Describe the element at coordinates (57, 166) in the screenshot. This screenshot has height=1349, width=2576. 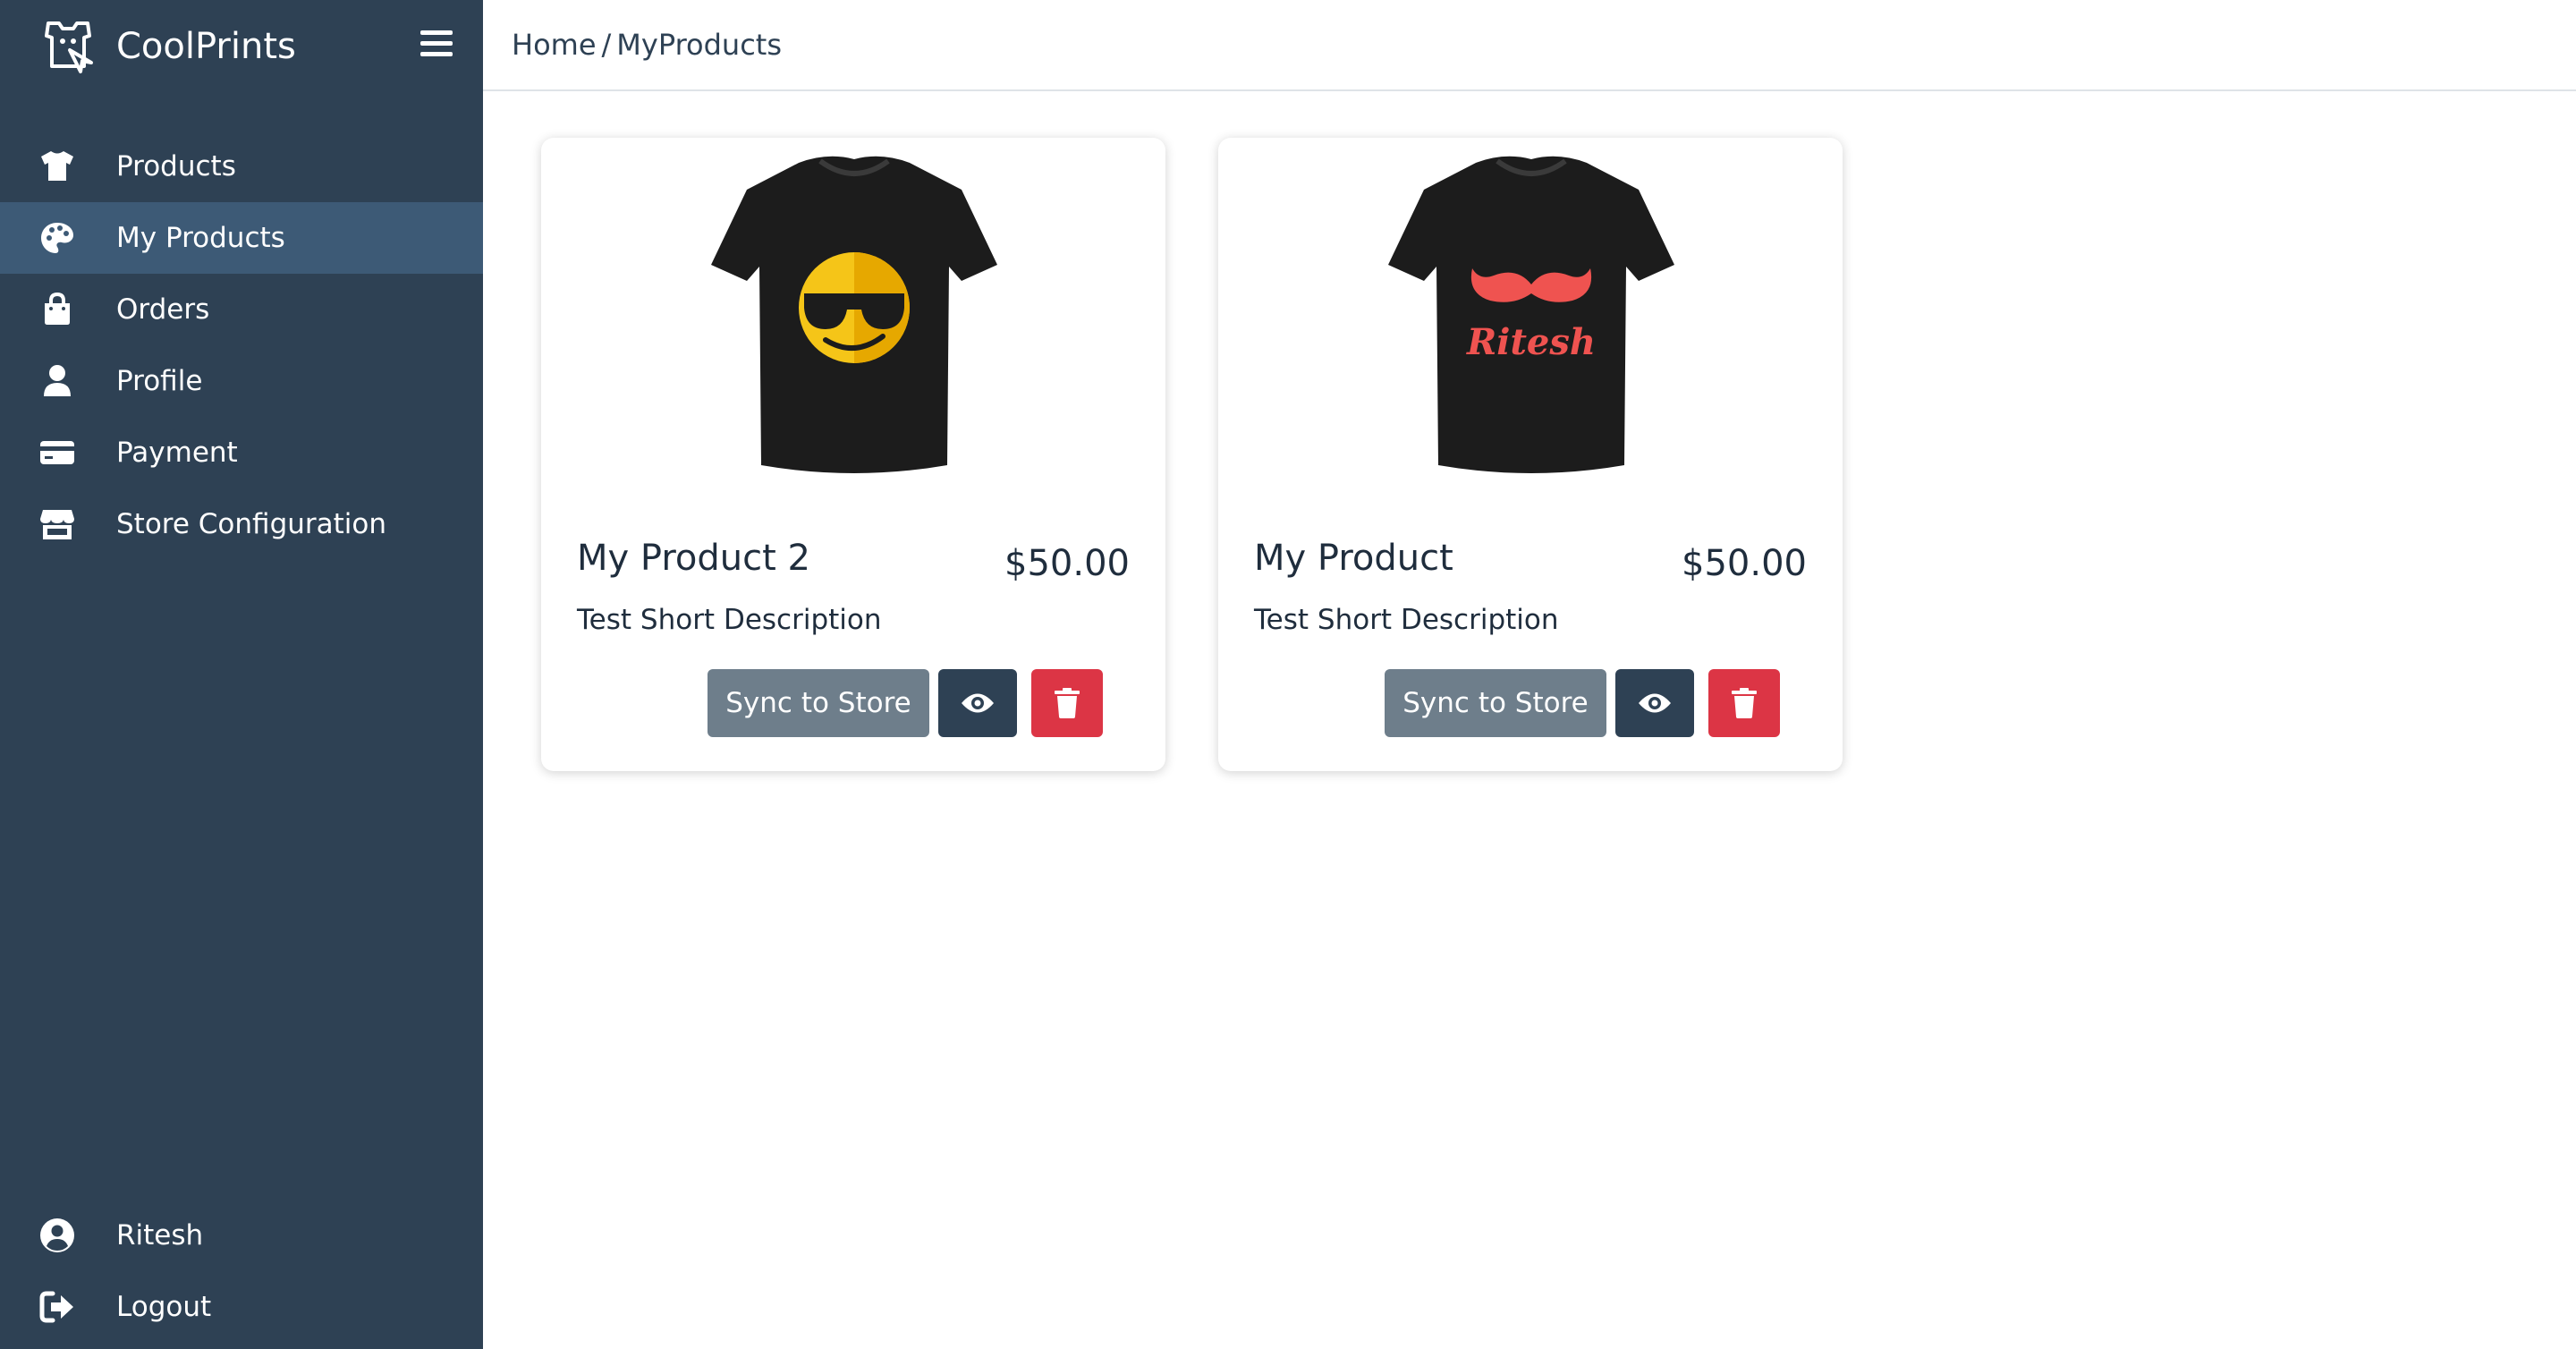
I see `tshirt-icon` at that location.